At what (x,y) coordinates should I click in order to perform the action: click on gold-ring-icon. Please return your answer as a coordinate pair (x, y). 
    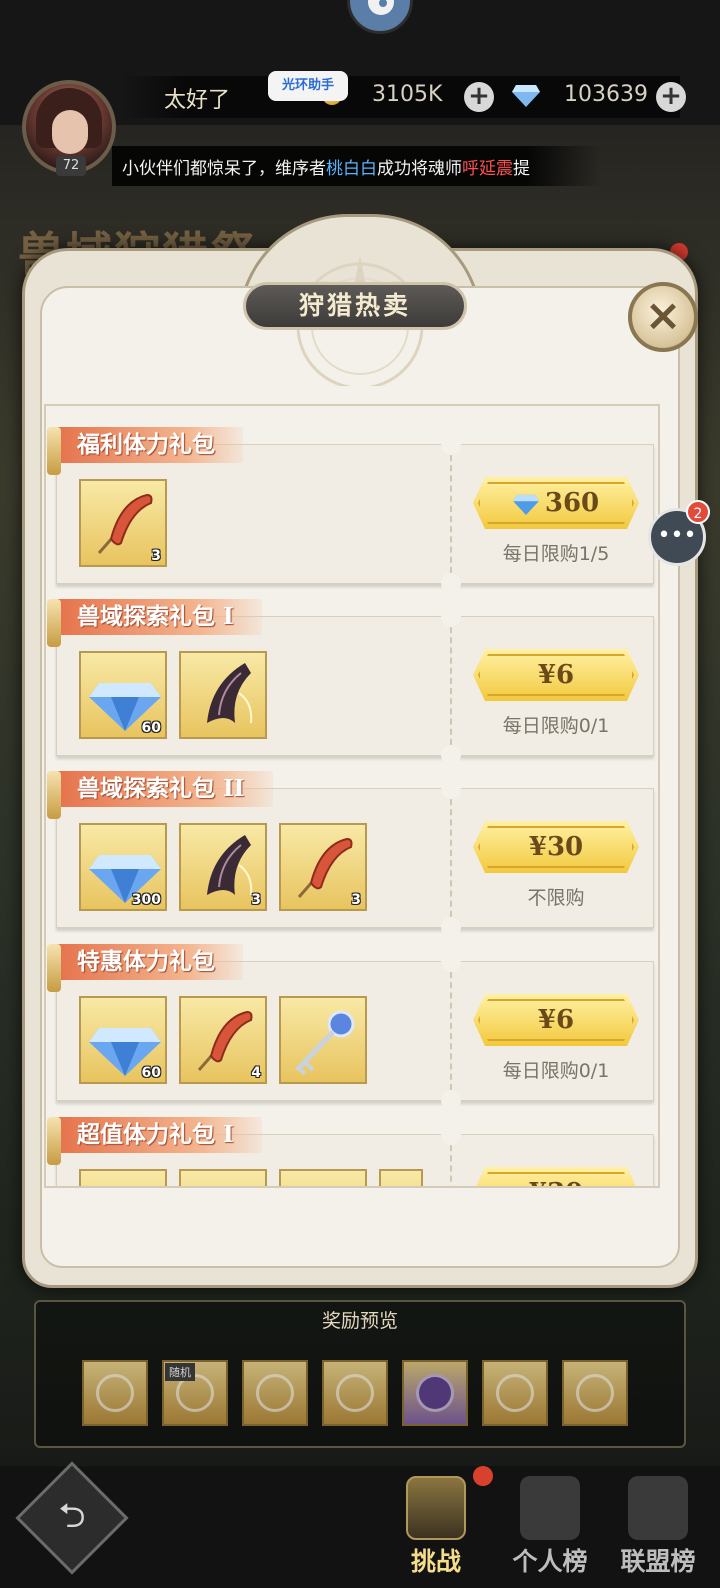
    Looking at the image, I should click on (515, 1393).